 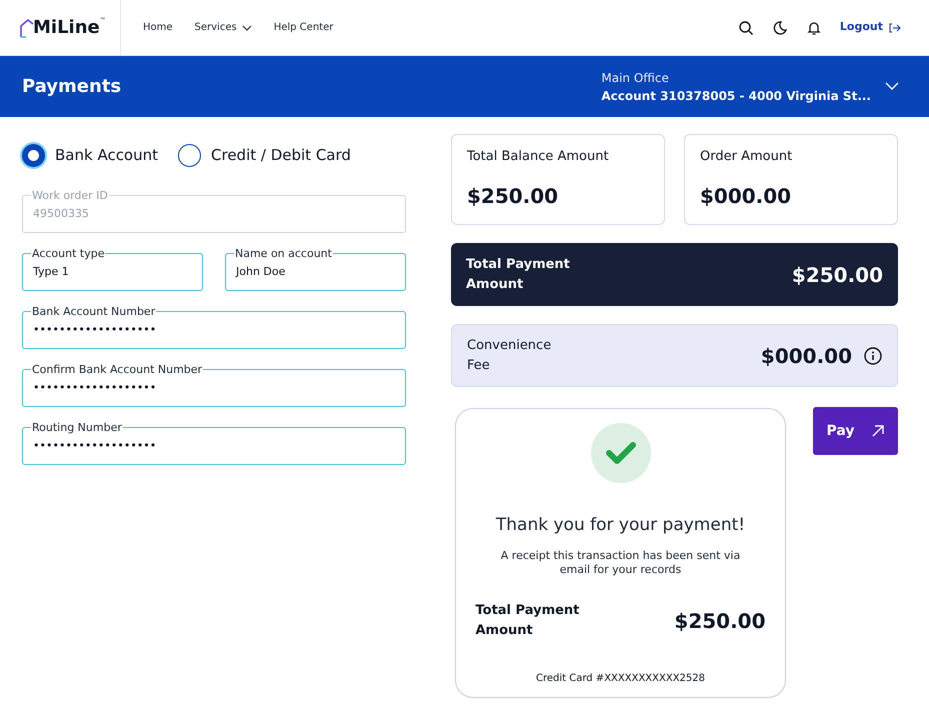 What do you see at coordinates (27, 28) in the screenshot?
I see `house-logo-icon` at bounding box center [27, 28].